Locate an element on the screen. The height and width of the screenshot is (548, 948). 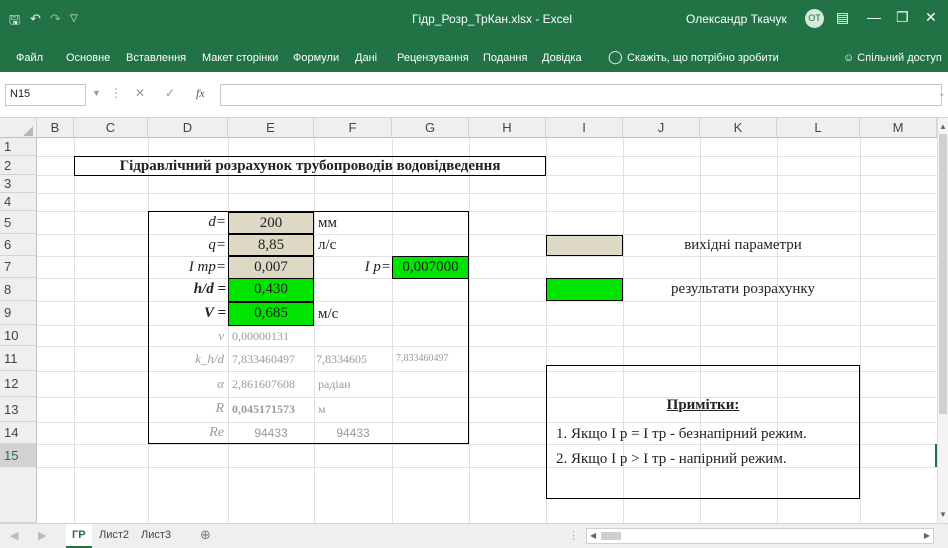
r-value: 0,045171573 is located at coordinates (263, 409).